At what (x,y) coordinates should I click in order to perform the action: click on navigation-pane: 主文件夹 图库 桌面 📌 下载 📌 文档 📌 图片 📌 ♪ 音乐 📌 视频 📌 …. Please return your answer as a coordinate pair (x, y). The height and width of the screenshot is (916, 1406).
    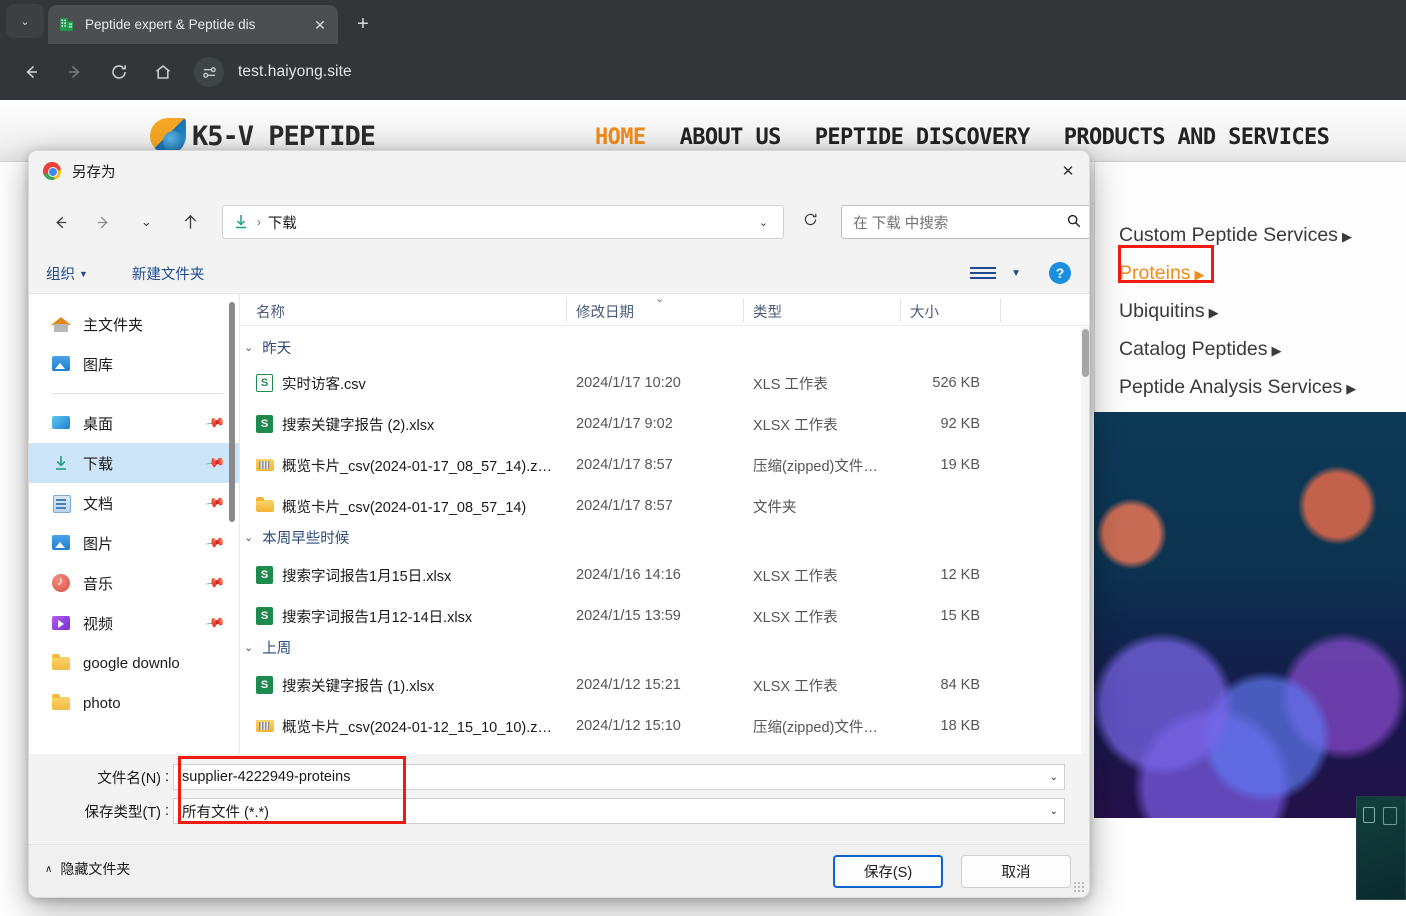
    Looking at the image, I should click on (134, 524).